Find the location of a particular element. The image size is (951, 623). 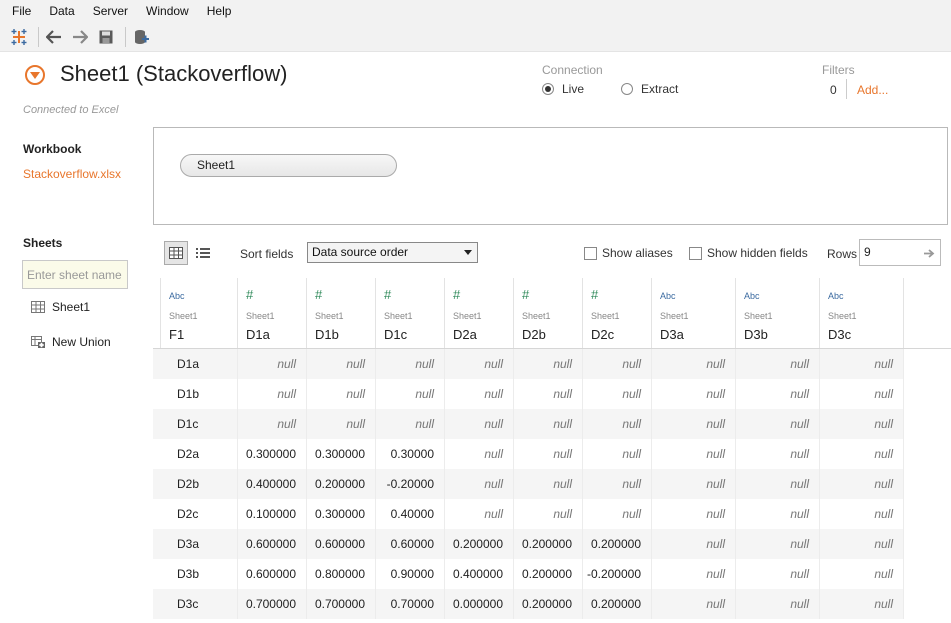

column-header: # Sheet1 D1a is located at coordinates (272, 313).